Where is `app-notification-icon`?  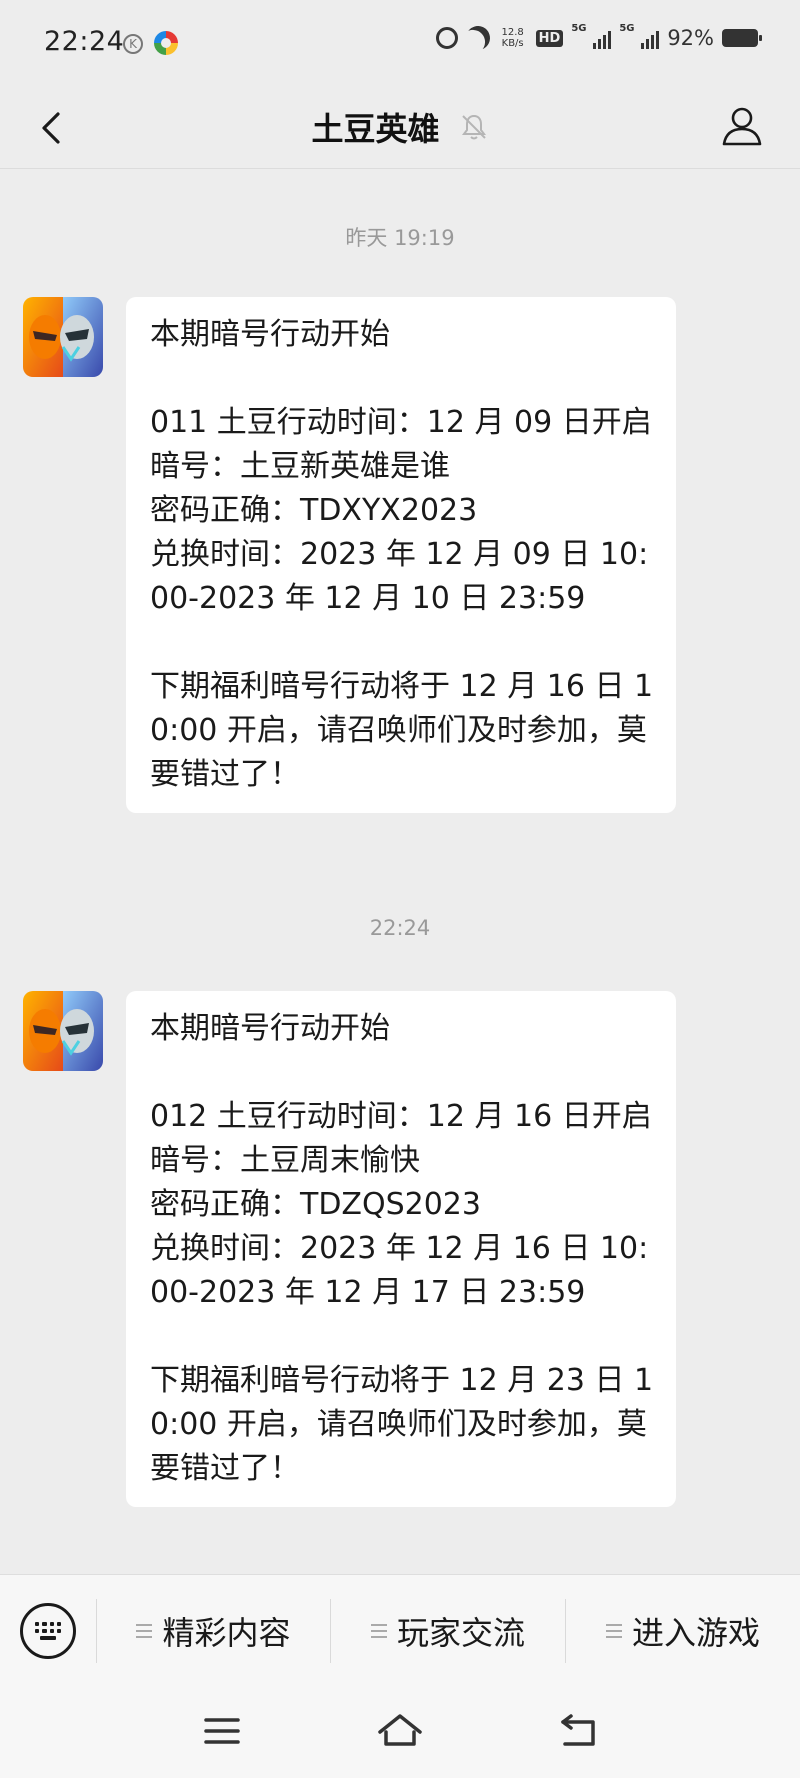 app-notification-icon is located at coordinates (166, 43).